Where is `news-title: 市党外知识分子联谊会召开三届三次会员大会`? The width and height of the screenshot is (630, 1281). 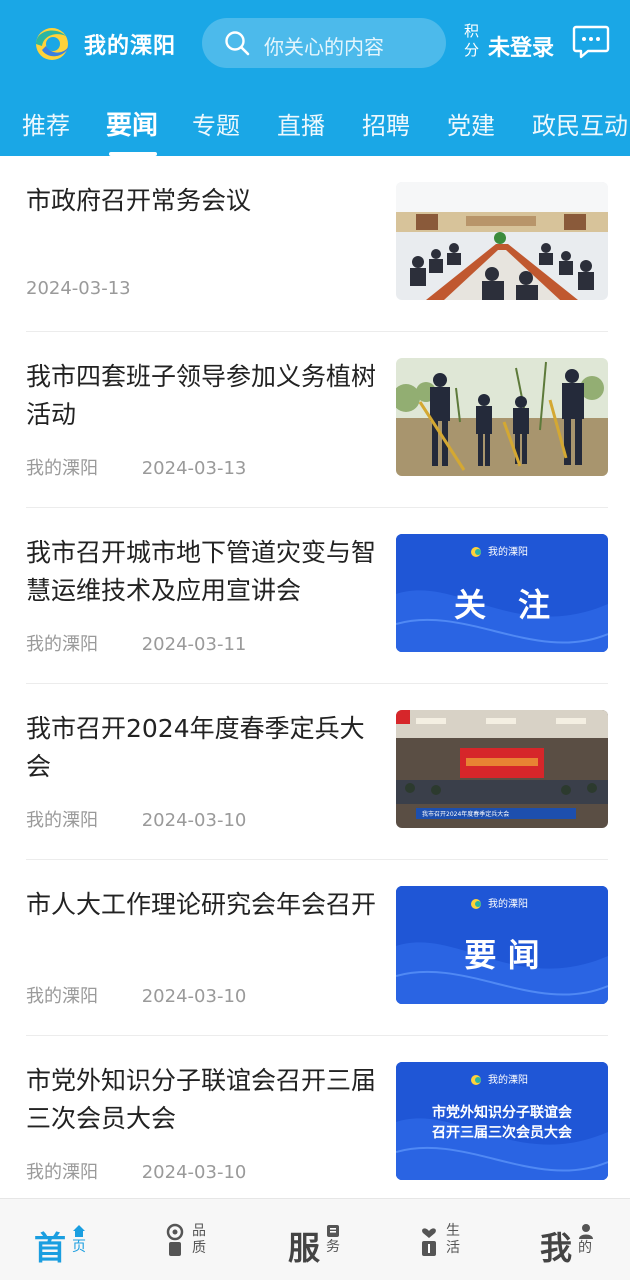 news-title: 市党外知识分子联谊会召开三届三次会员大会 is located at coordinates (201, 1099).